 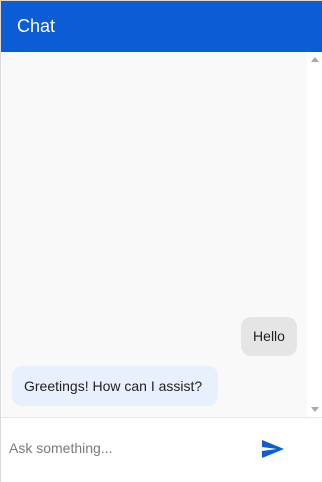 What do you see at coordinates (129, 448) in the screenshot?
I see `message-input` at bounding box center [129, 448].